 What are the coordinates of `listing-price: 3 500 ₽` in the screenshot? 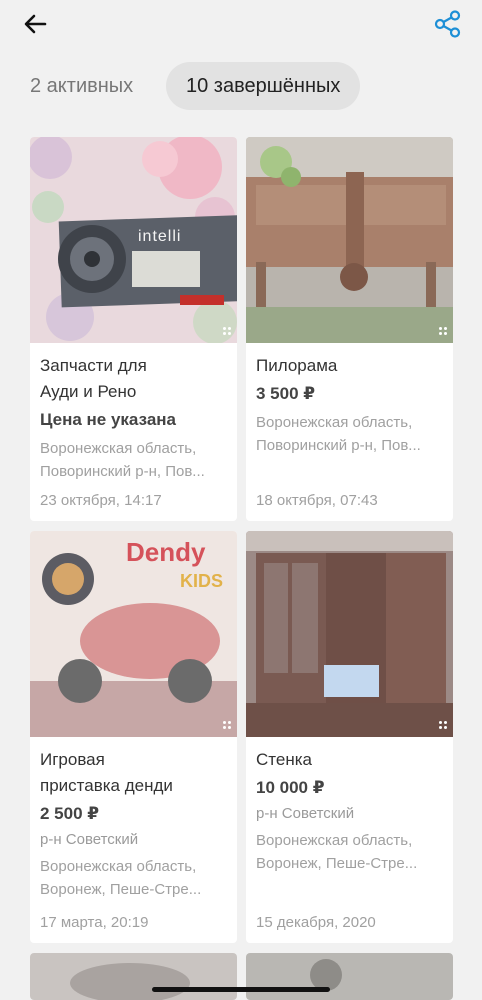 It's located at (286, 393).